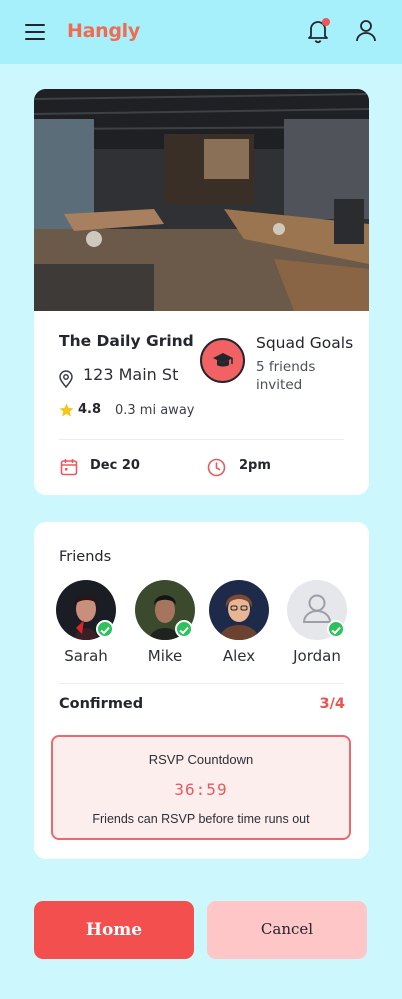  Describe the element at coordinates (239, 610) in the screenshot. I see `avatar` at that location.